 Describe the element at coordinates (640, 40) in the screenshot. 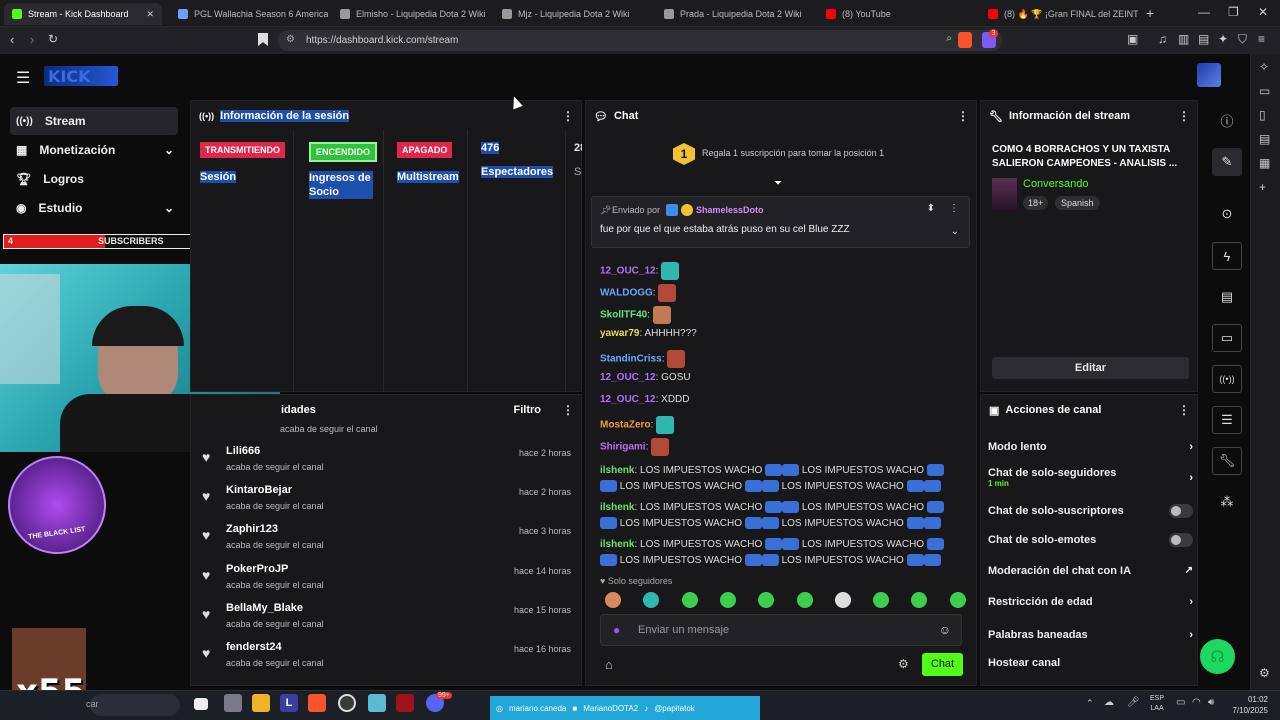

I see `url-field: ⚙ https://dashboard.kick.com/stream ⌕ ⇪` at that location.